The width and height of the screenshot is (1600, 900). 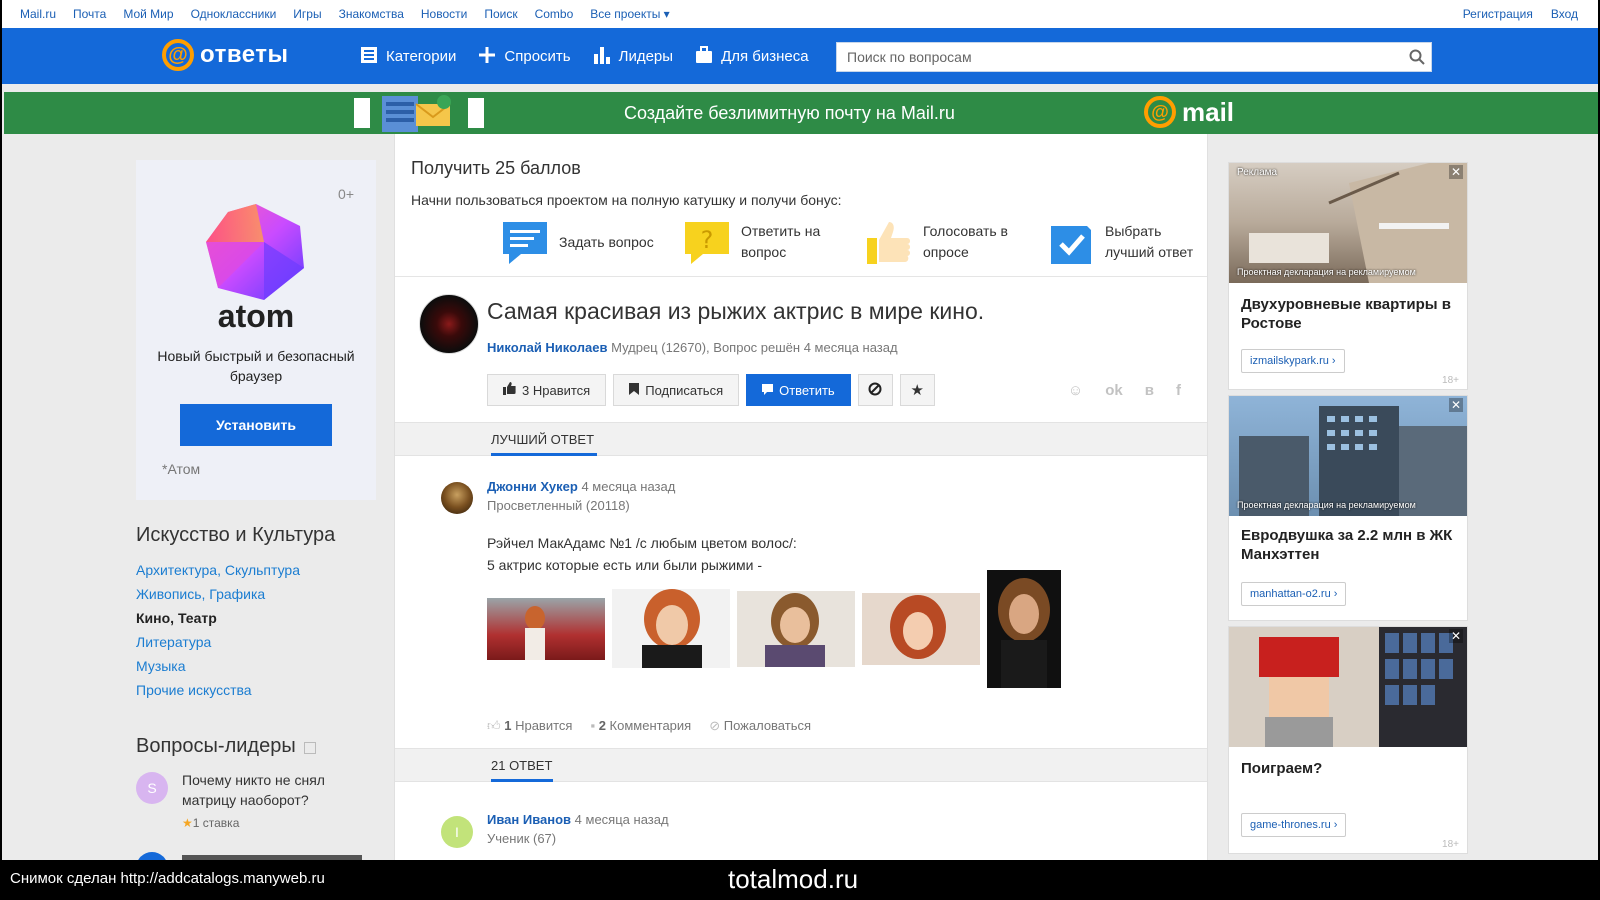 I want to click on bookmark-icon, so click(x=634, y=390).